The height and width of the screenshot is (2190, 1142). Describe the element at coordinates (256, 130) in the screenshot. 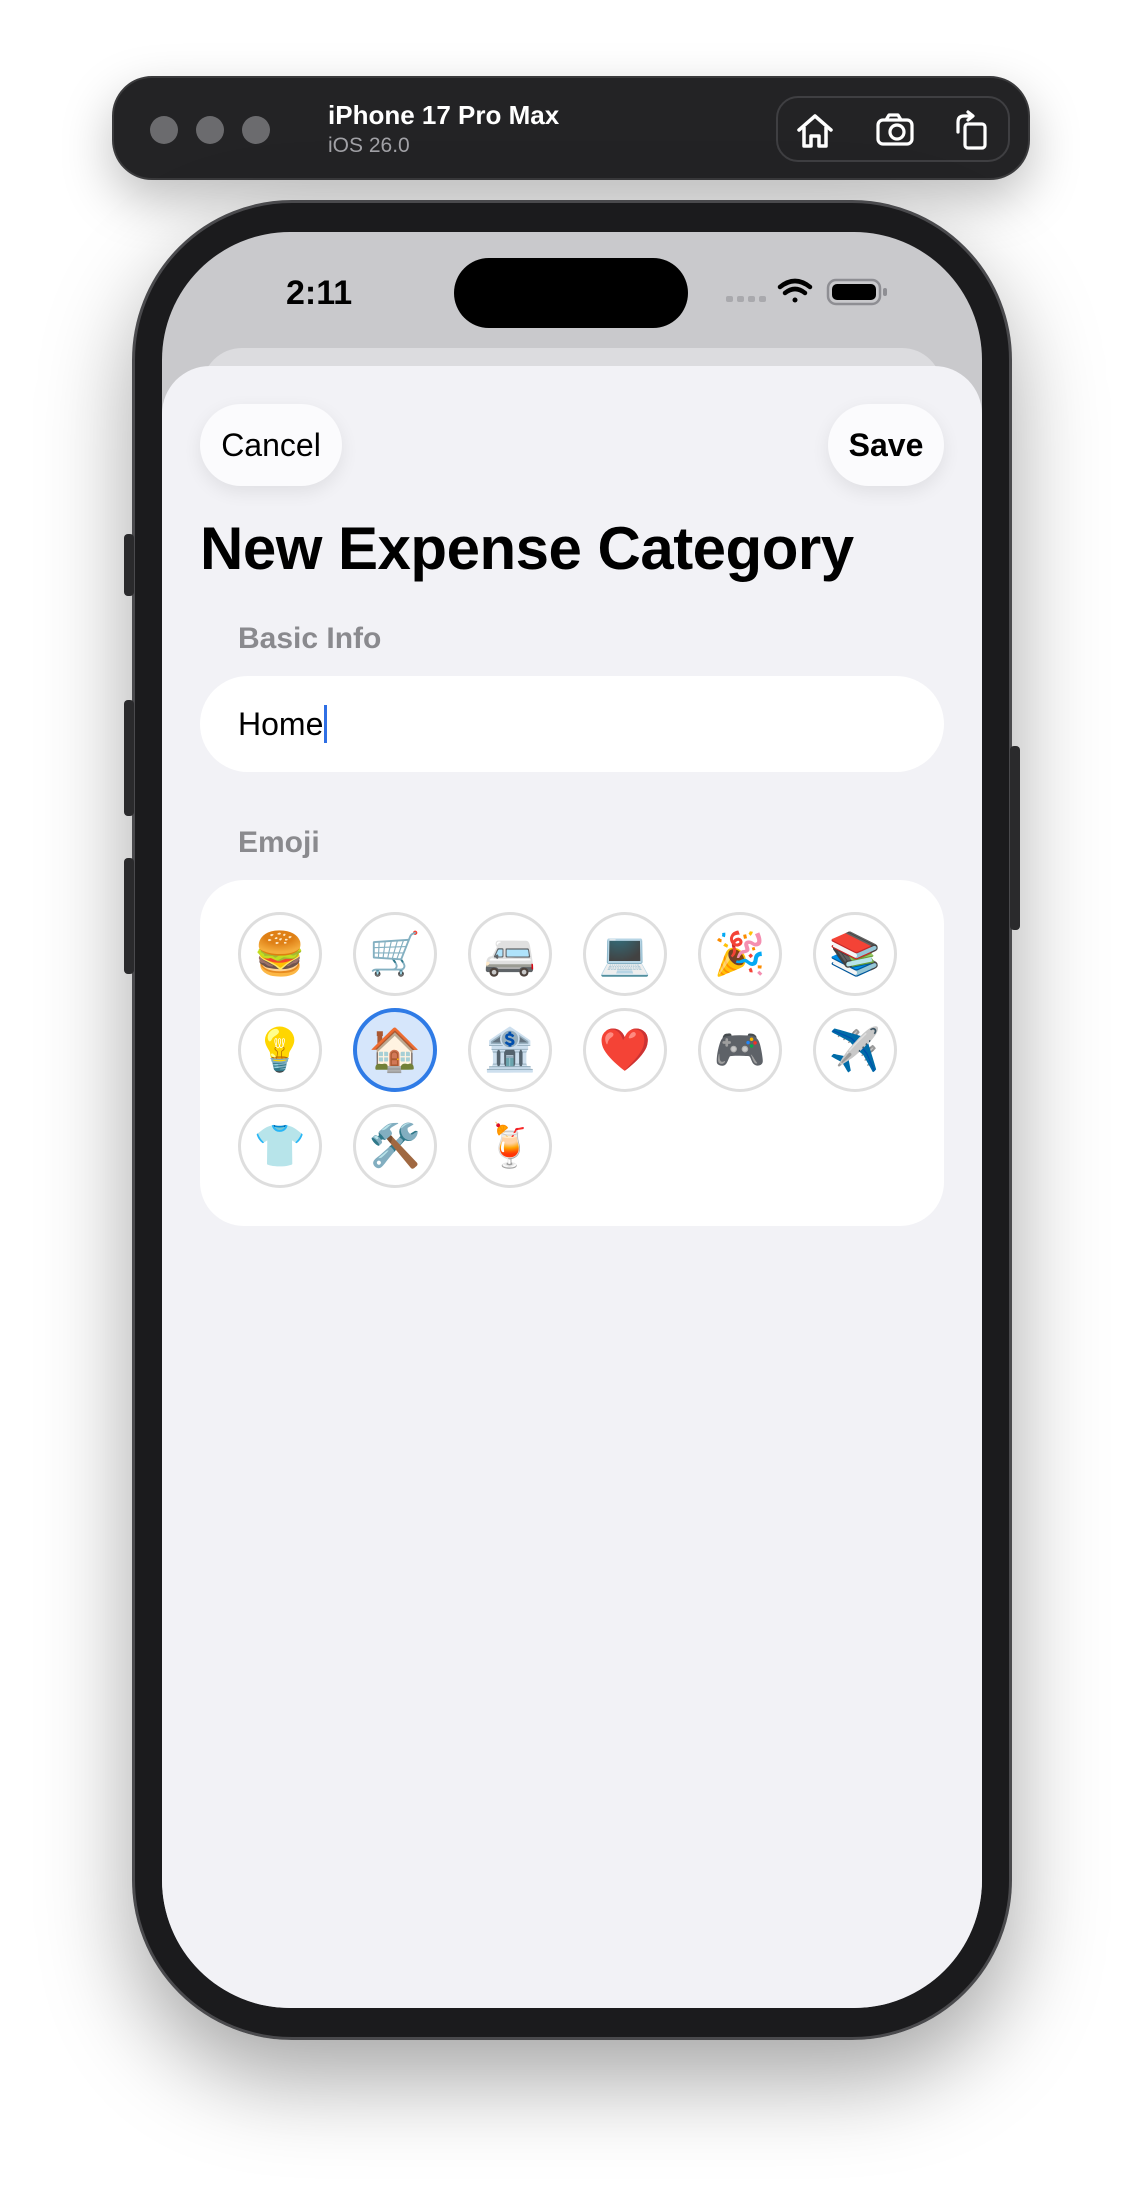

I see `window-zoom-dot` at that location.